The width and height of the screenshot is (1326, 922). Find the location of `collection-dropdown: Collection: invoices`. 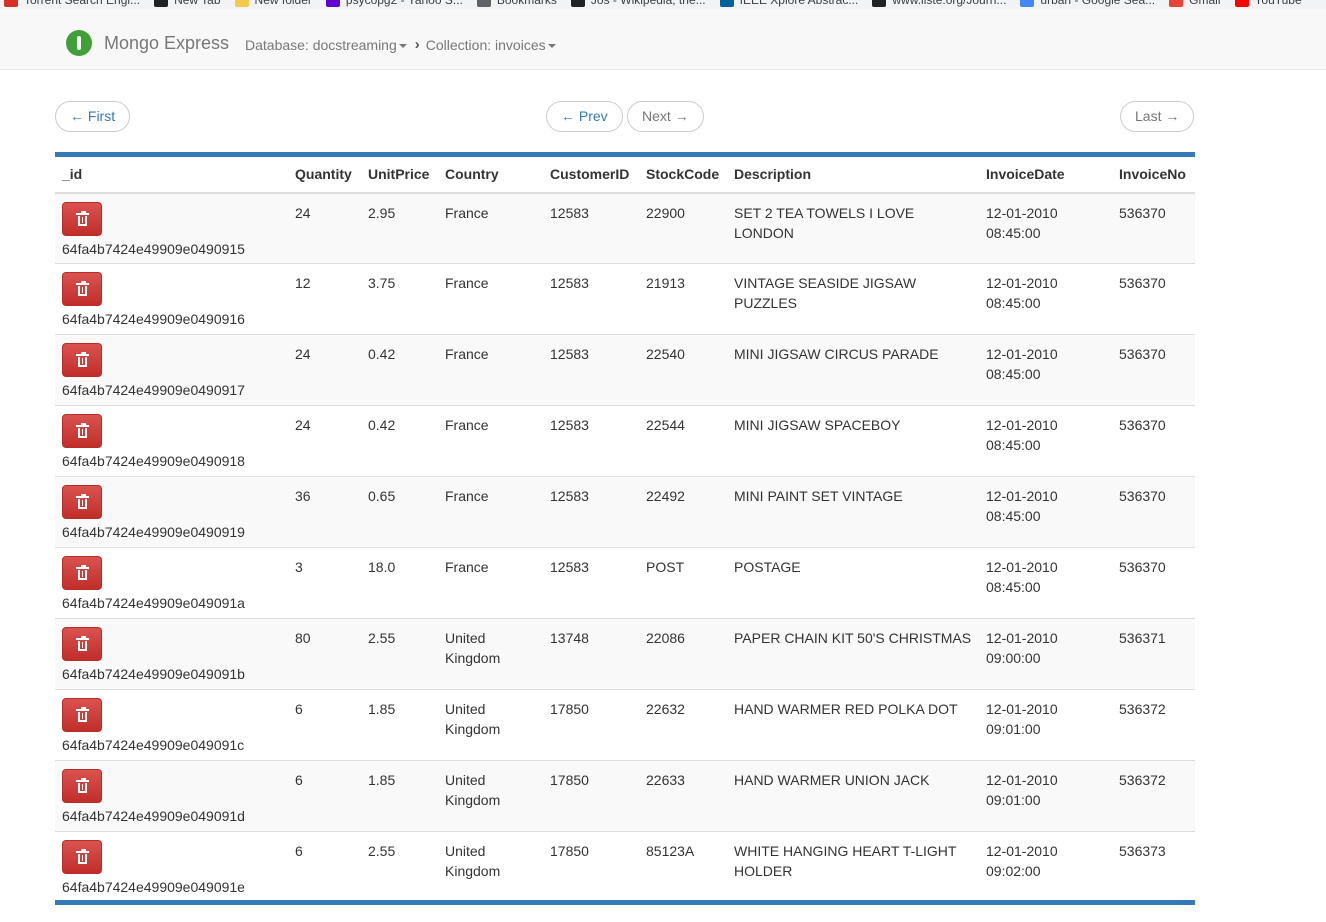

collection-dropdown: Collection: invoices is located at coordinates (491, 45).